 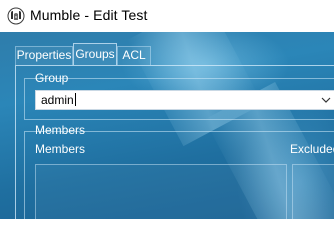 I want to click on mumble-icon, so click(x=16, y=16).